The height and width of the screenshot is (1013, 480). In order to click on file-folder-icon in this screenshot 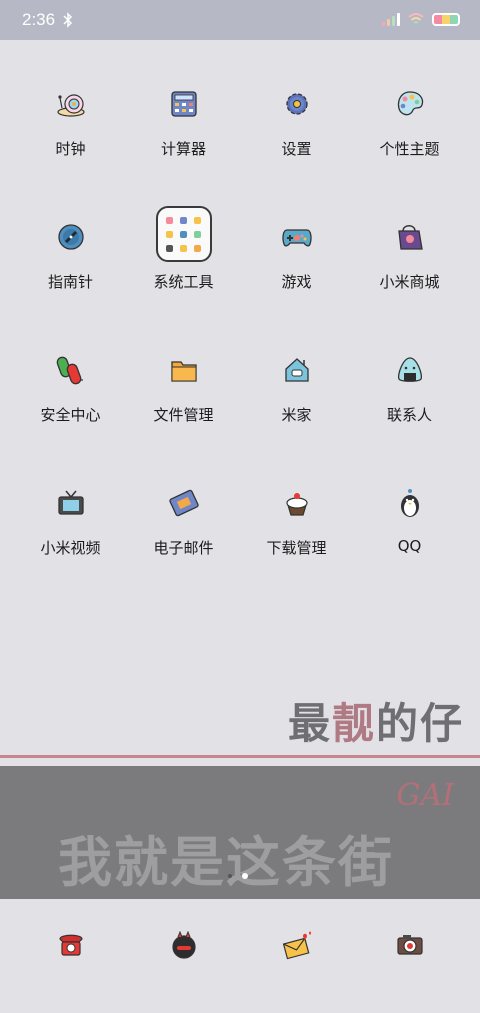, I will do `click(183, 371)`.